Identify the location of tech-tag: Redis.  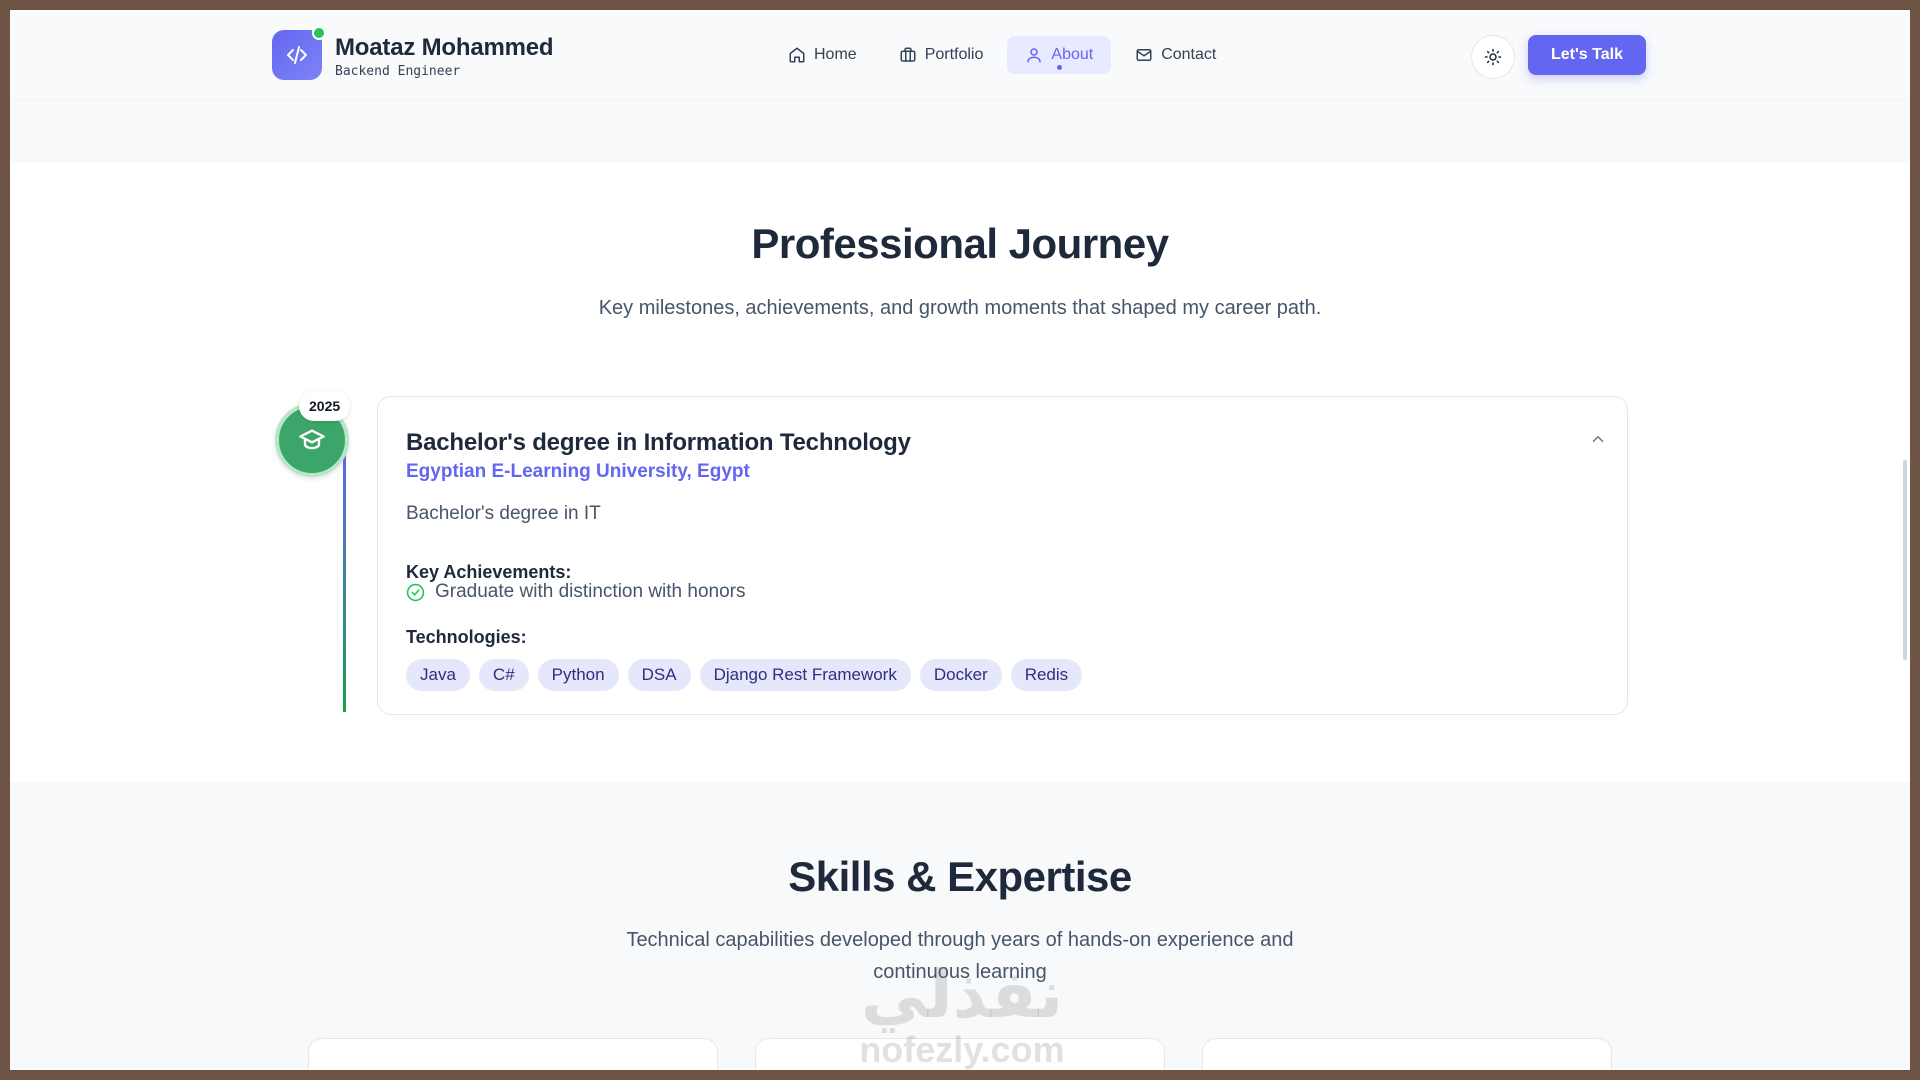
(1046, 675).